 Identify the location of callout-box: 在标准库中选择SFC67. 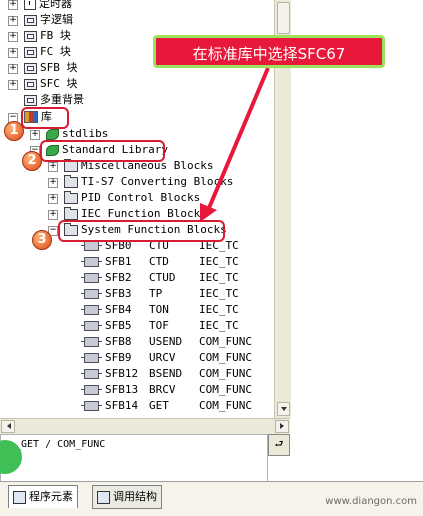
(269, 51).